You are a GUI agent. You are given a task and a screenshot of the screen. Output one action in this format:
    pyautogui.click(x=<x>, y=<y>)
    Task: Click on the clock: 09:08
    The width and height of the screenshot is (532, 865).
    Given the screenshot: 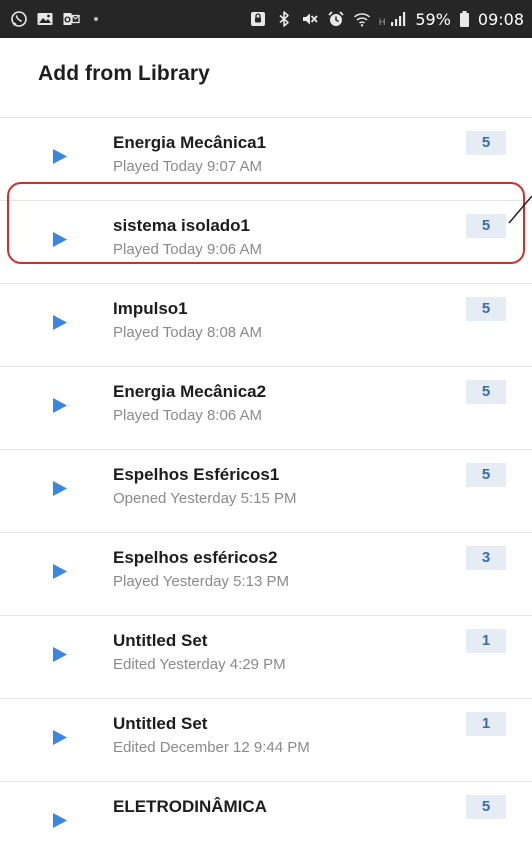 What is the action you would take?
    pyautogui.click(x=500, y=19)
    